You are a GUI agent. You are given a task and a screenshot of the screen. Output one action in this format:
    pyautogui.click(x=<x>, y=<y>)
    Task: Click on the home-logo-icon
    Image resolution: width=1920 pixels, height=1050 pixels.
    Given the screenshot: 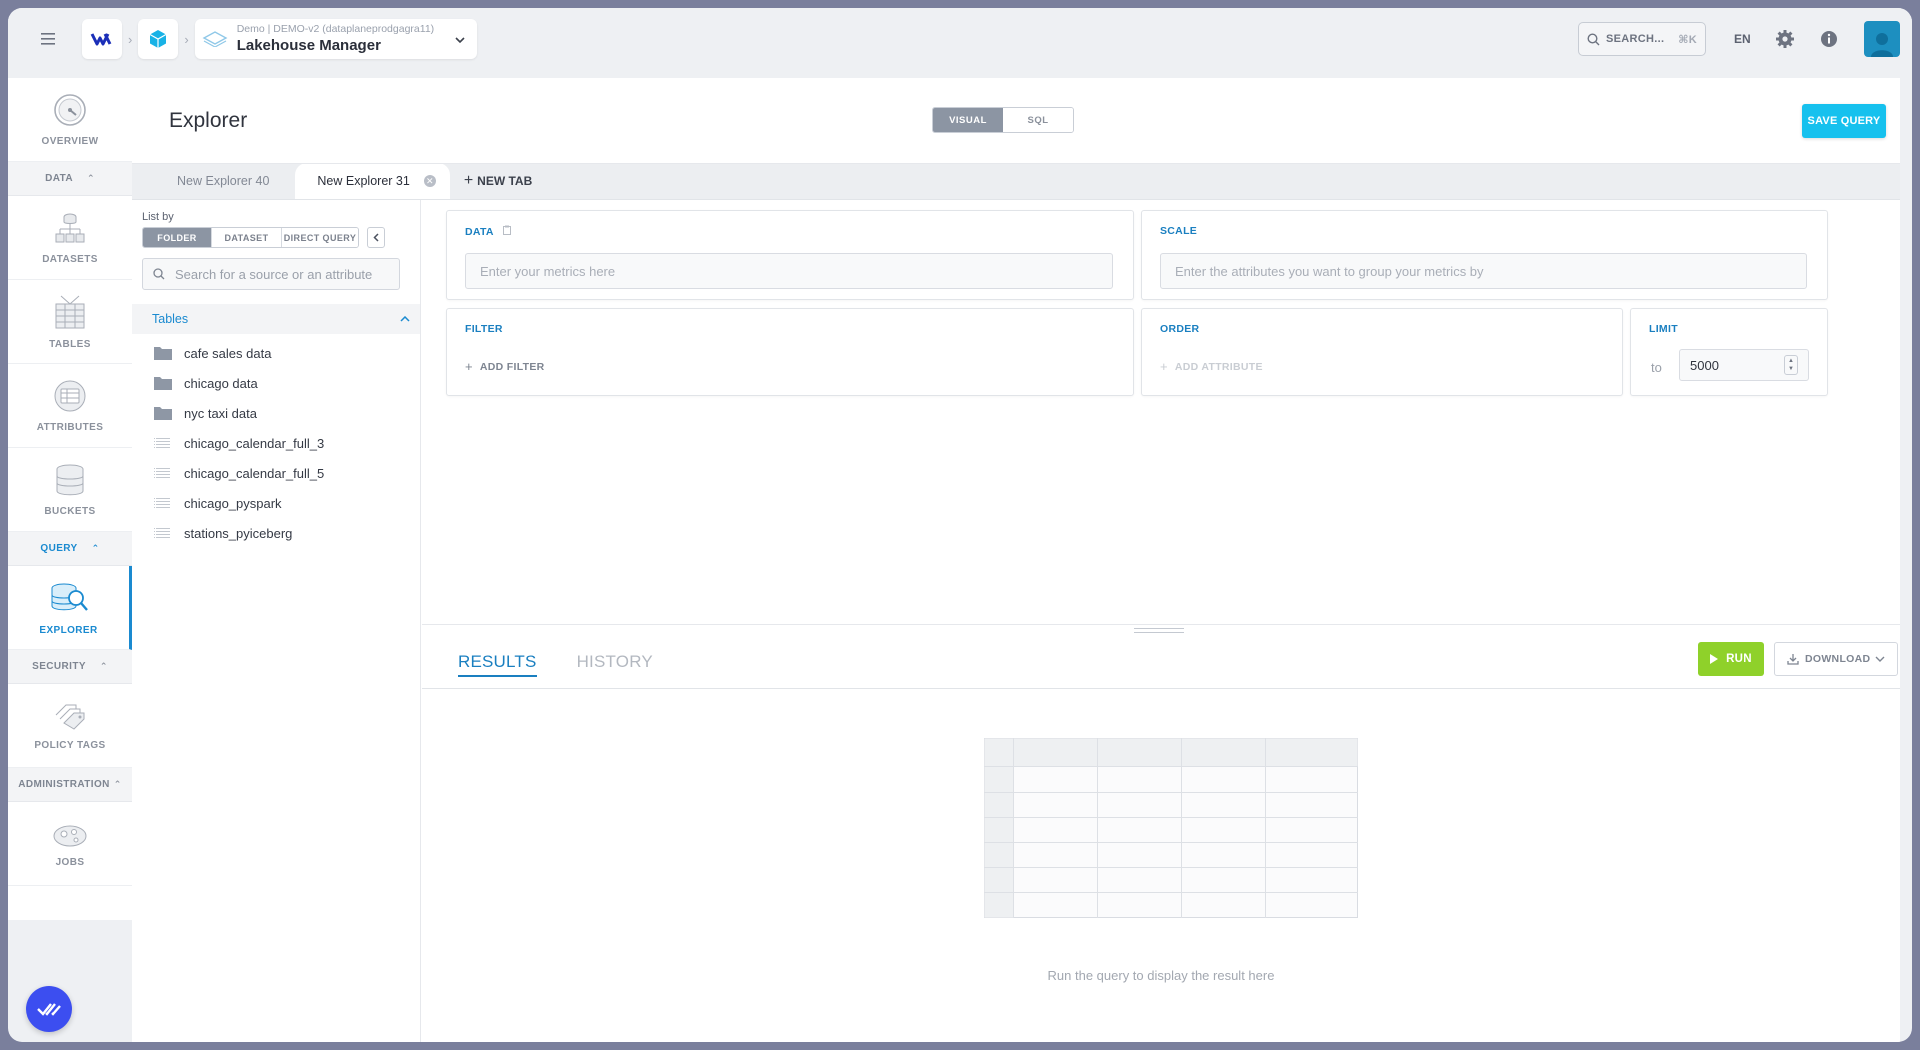 What is the action you would take?
    pyautogui.click(x=102, y=39)
    